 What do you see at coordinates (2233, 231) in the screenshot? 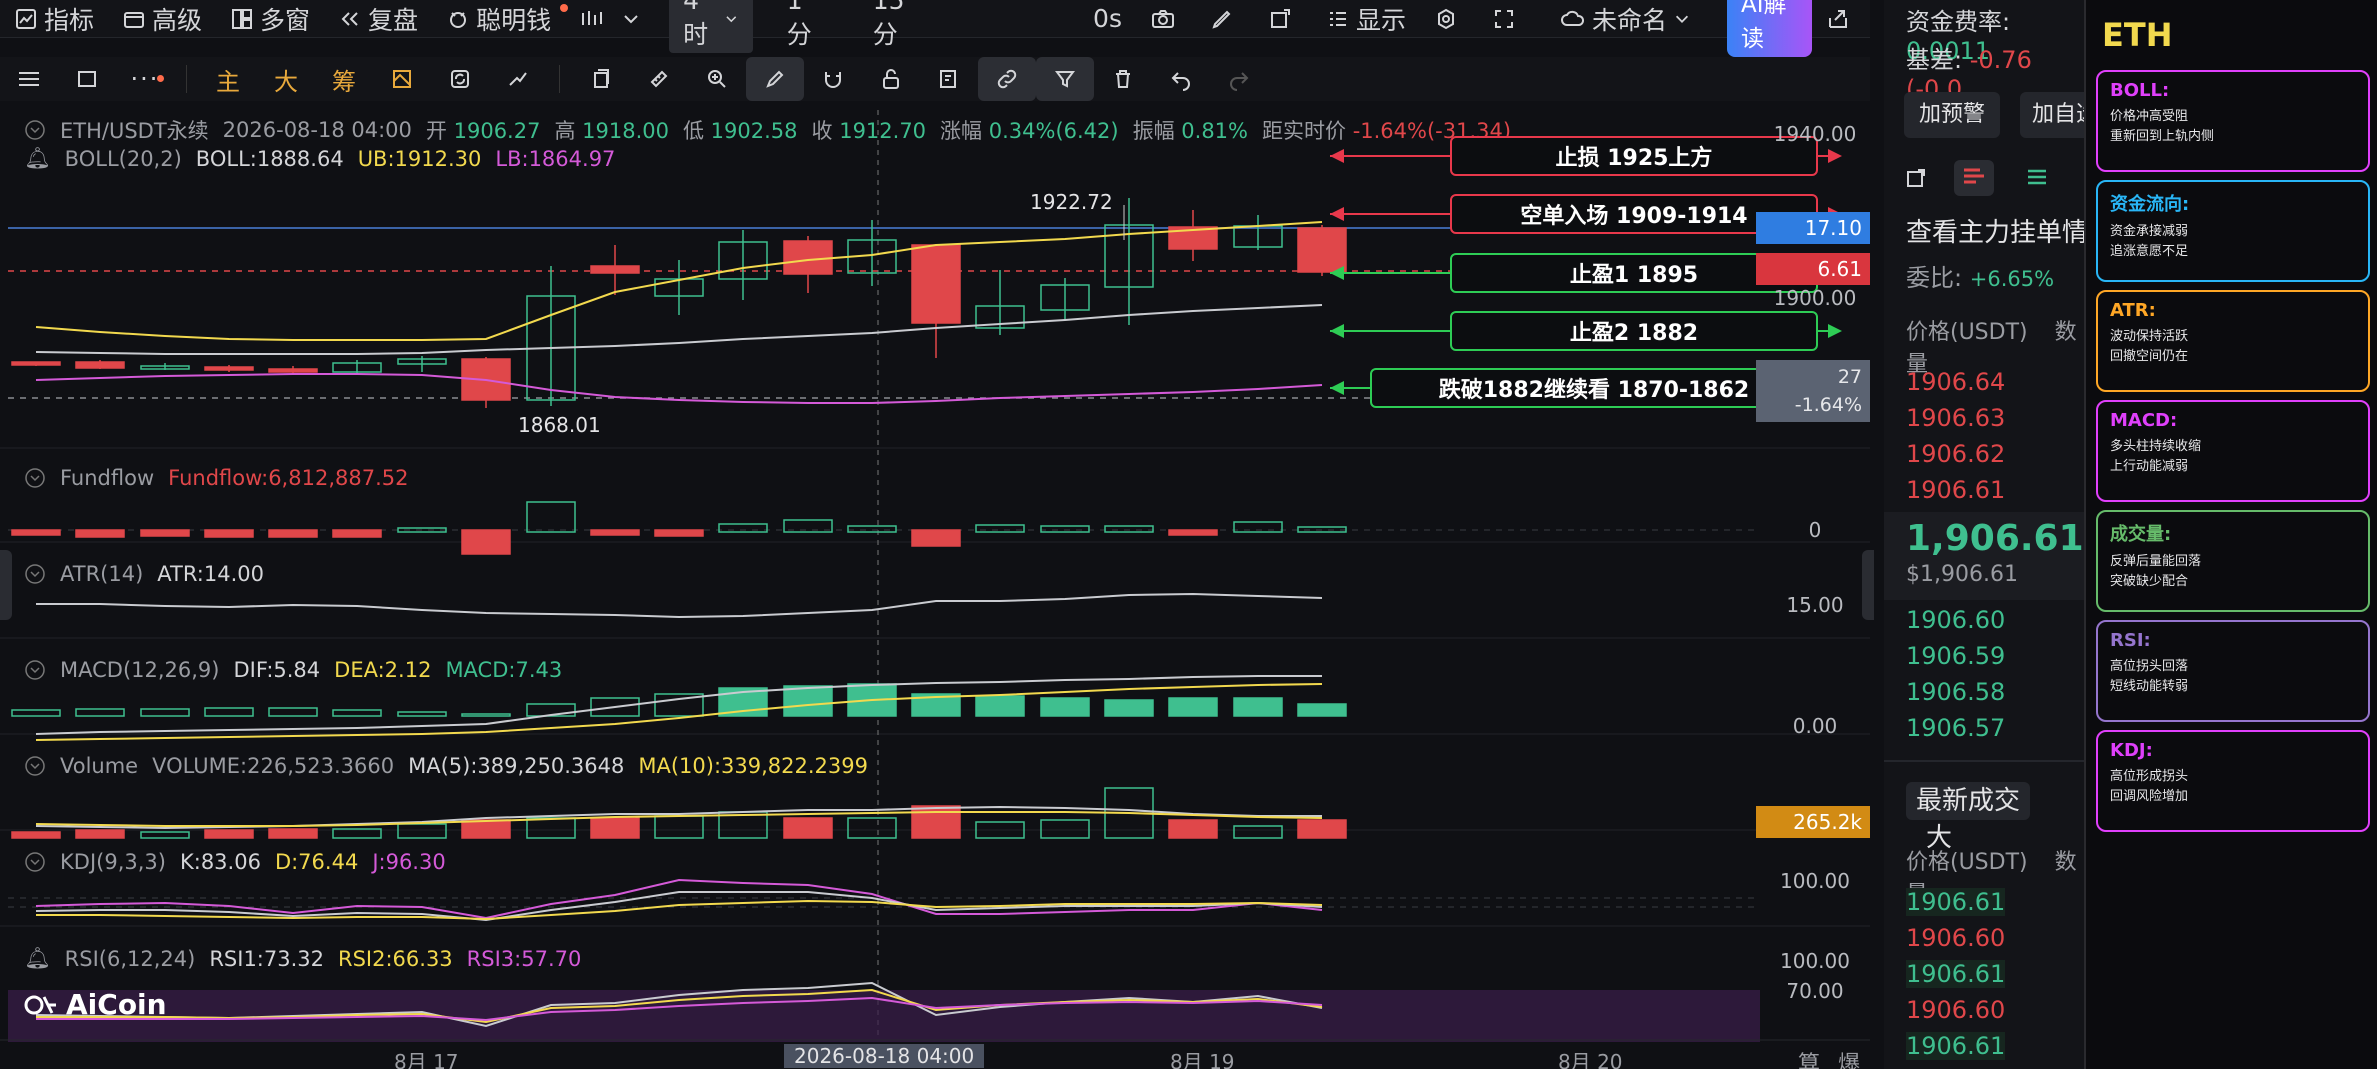
I see `analysis-card: 资金流向: 资金承接减弱 追涨意愿不足` at bounding box center [2233, 231].